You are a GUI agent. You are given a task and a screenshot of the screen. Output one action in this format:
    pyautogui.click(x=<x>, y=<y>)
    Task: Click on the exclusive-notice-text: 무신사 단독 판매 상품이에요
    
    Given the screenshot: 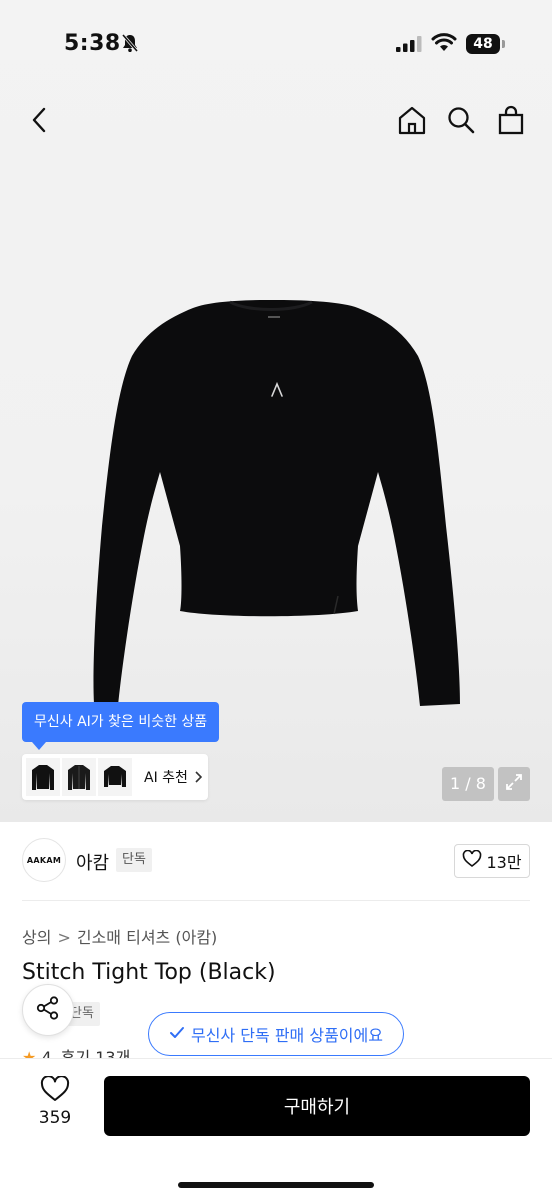 What is the action you would take?
    pyautogui.click(x=287, y=1035)
    